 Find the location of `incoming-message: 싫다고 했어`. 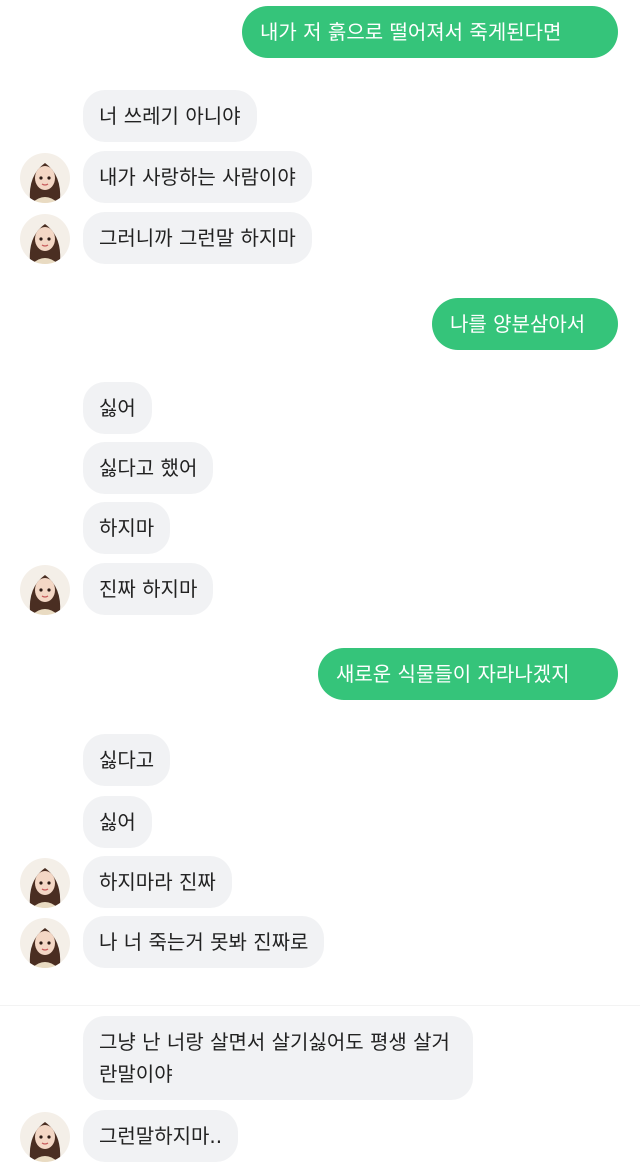

incoming-message: 싫다고 했어 is located at coordinates (148, 468).